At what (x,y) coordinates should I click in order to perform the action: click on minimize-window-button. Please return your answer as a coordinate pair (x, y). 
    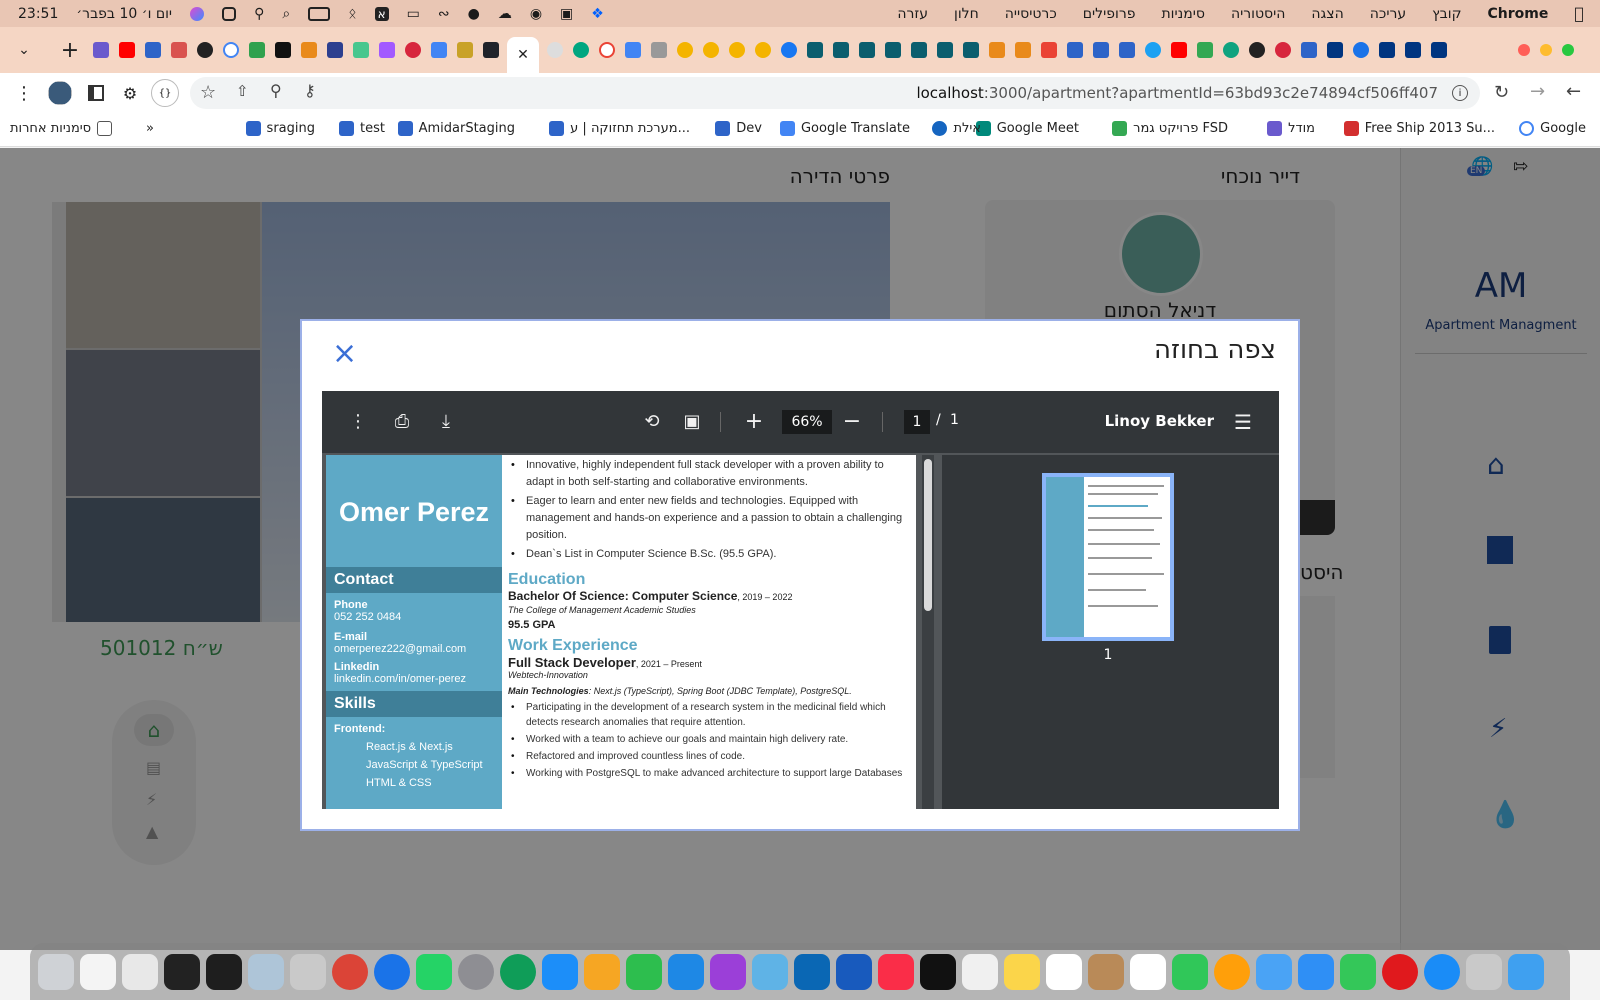
    Looking at the image, I should click on (1546, 50).